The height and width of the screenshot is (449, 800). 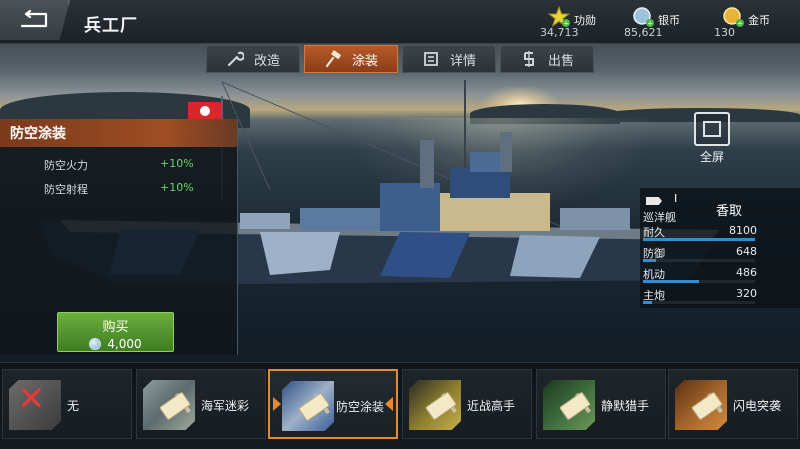 What do you see at coordinates (66, 165) in the screenshot?
I see `paint-stat-name: 防空火力` at bounding box center [66, 165].